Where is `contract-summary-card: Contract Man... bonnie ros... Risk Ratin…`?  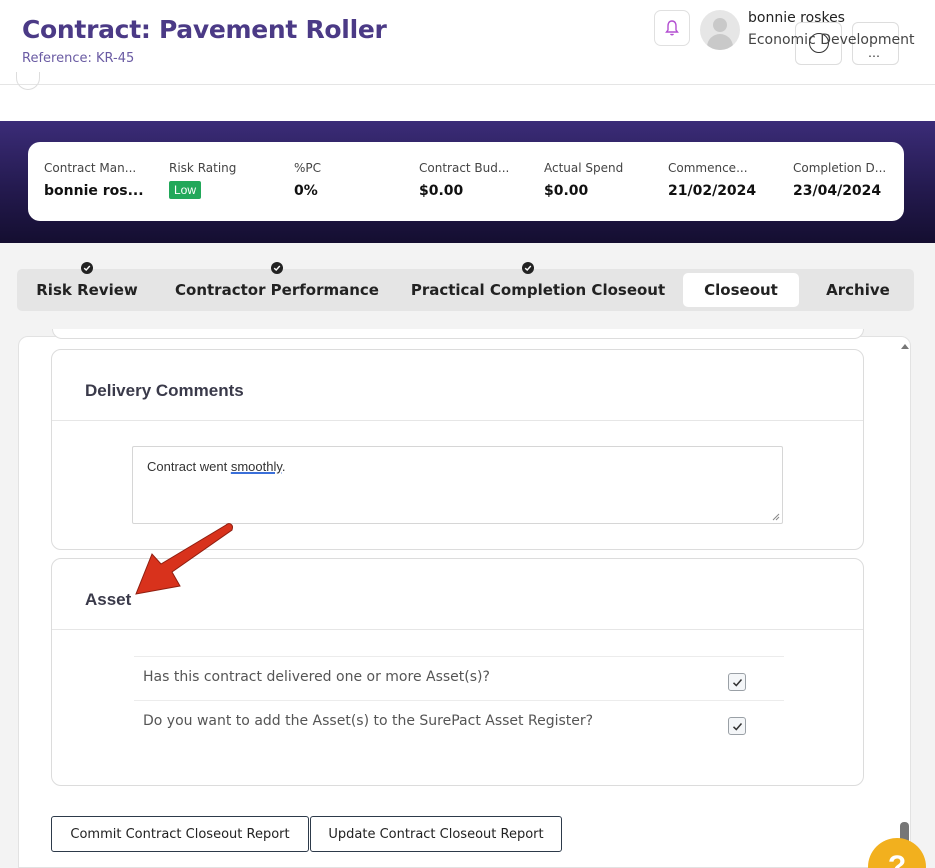
contract-summary-card: Contract Man... bonnie ros... Risk Ratin… is located at coordinates (466, 181).